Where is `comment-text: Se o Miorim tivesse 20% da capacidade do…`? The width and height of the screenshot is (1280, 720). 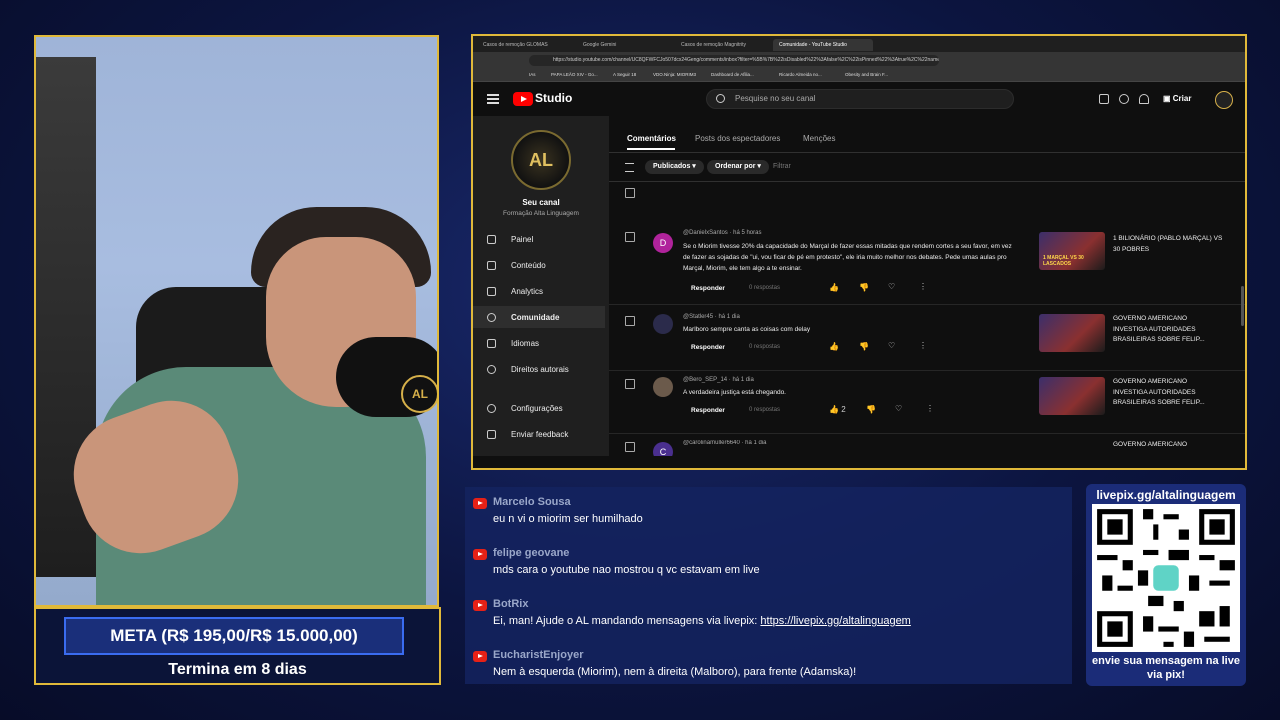 comment-text: Se o Miorim tivesse 20% da capacidade do… is located at coordinates (847, 257).